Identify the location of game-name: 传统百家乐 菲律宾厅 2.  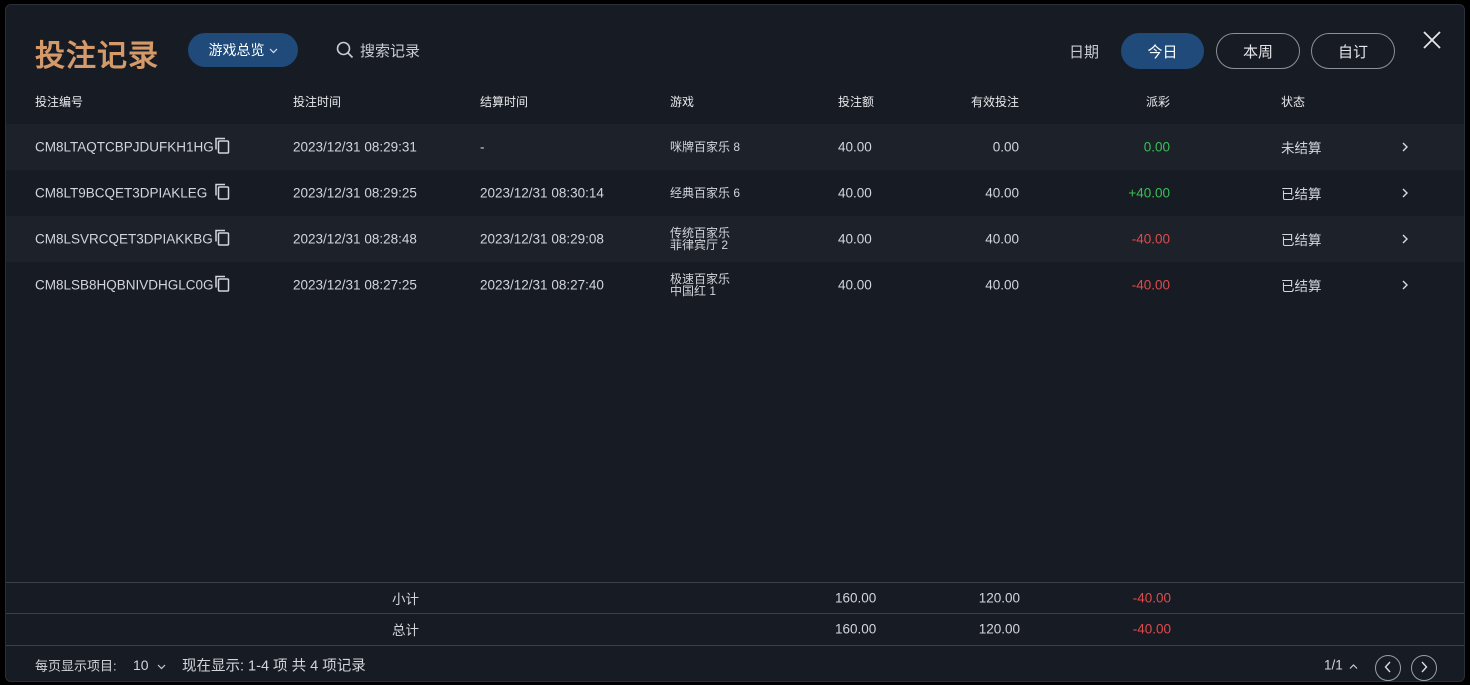
(700, 239).